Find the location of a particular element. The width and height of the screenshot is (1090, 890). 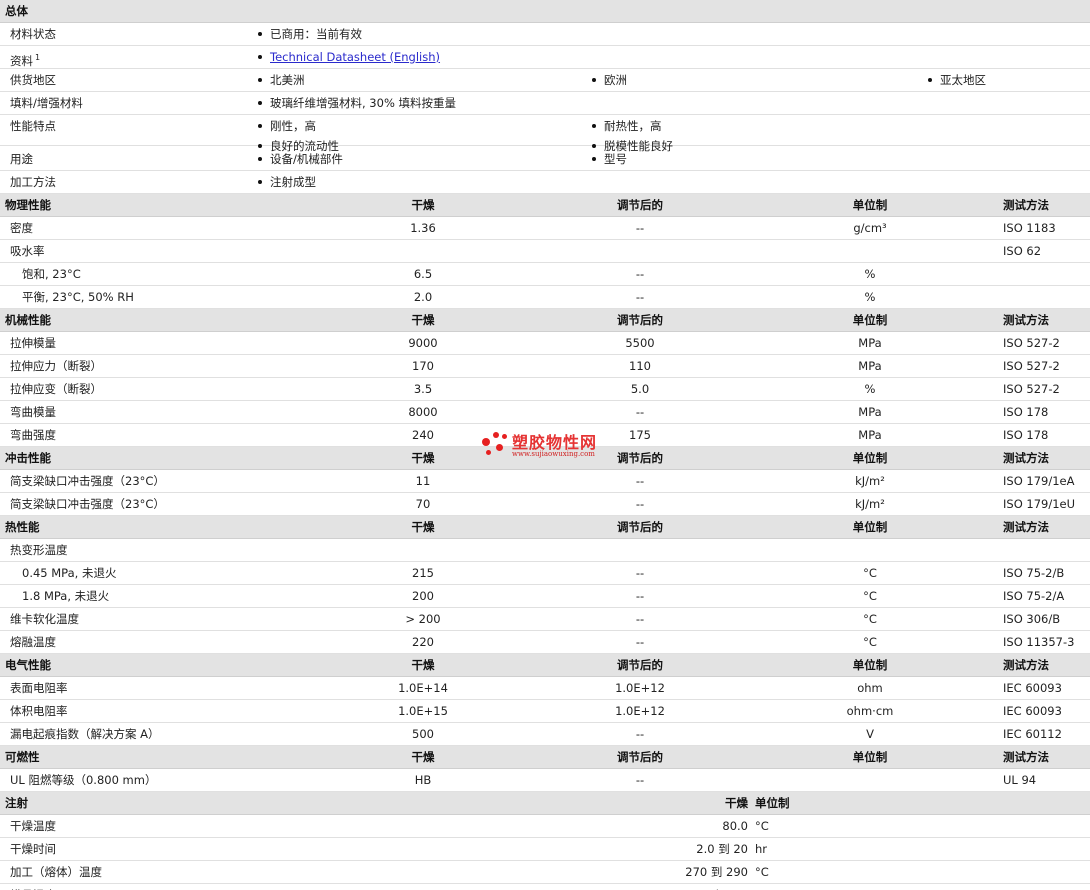

dry-value: > 200 is located at coordinates (423, 619).